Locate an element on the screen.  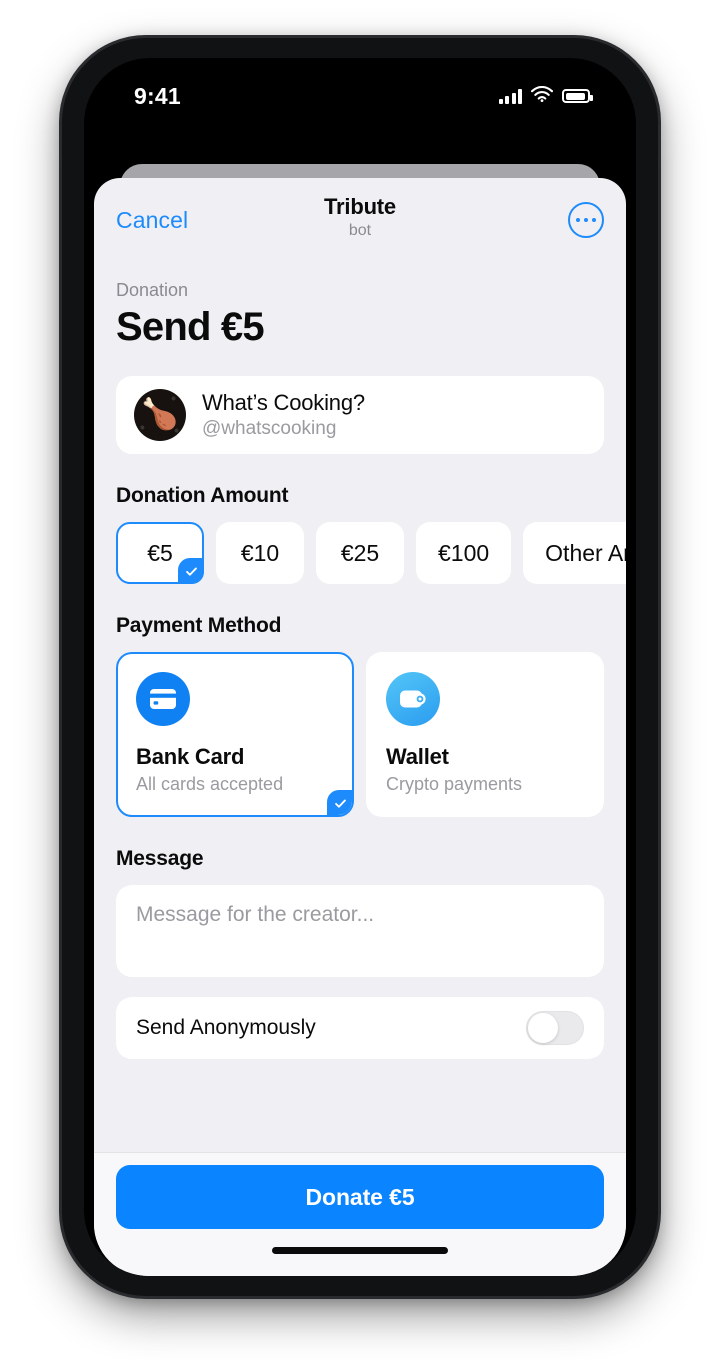
signal-bars-icon is located at coordinates (510, 96).